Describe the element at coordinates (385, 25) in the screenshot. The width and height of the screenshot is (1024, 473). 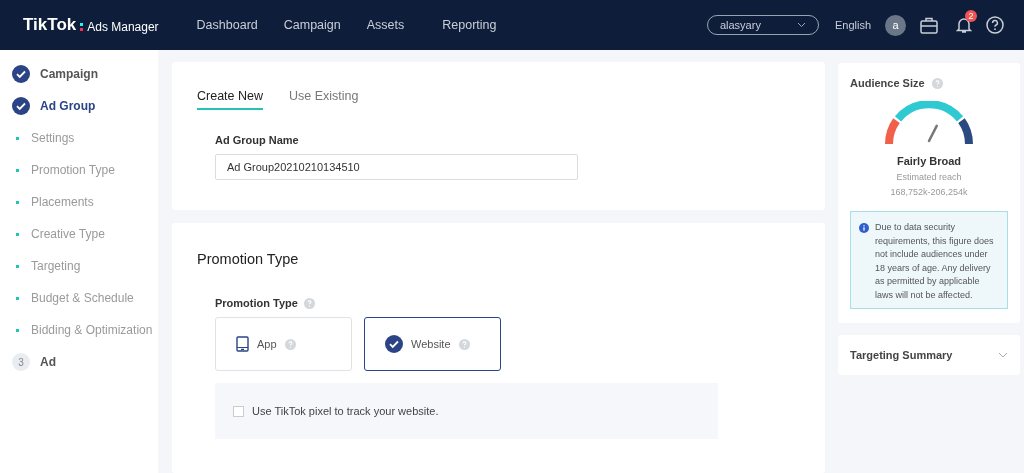
I see `nav-link: Assets` at that location.